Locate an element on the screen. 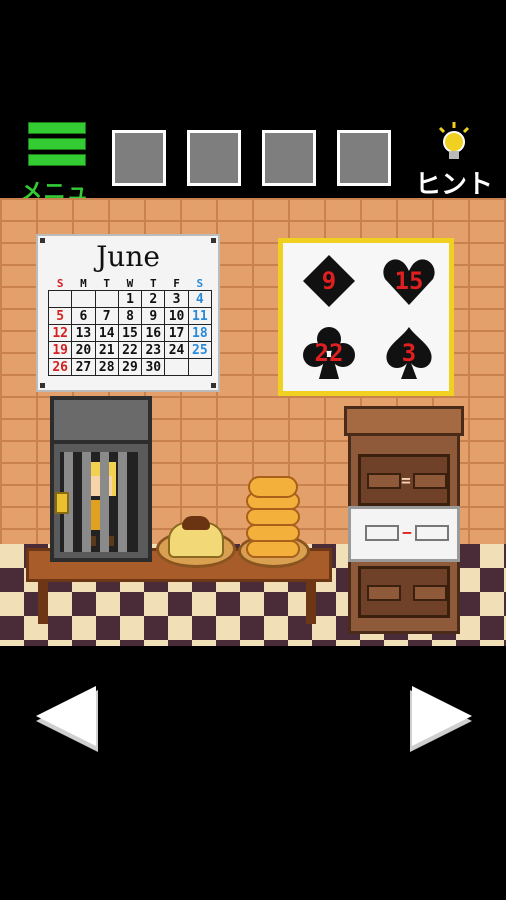 The image size is (506, 900). weekday-header: F is located at coordinates (176, 283).